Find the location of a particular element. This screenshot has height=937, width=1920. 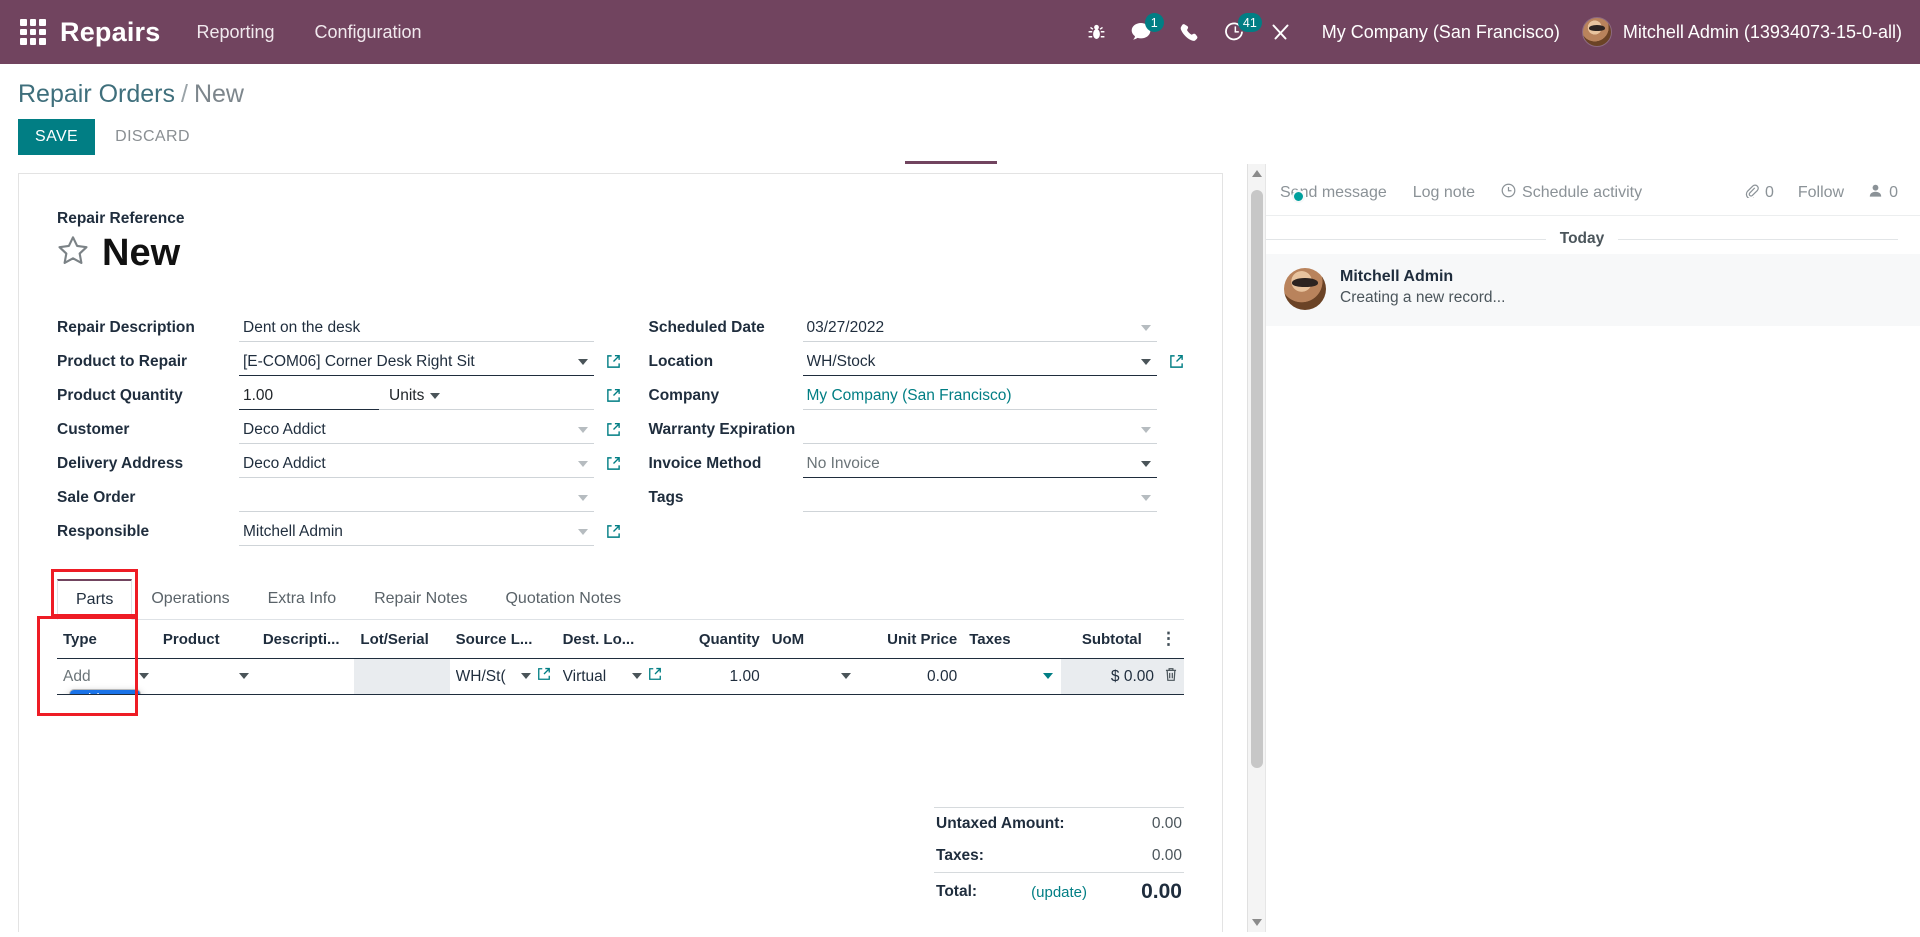

cell-type: Add Add Remove is located at coordinates (107, 676).